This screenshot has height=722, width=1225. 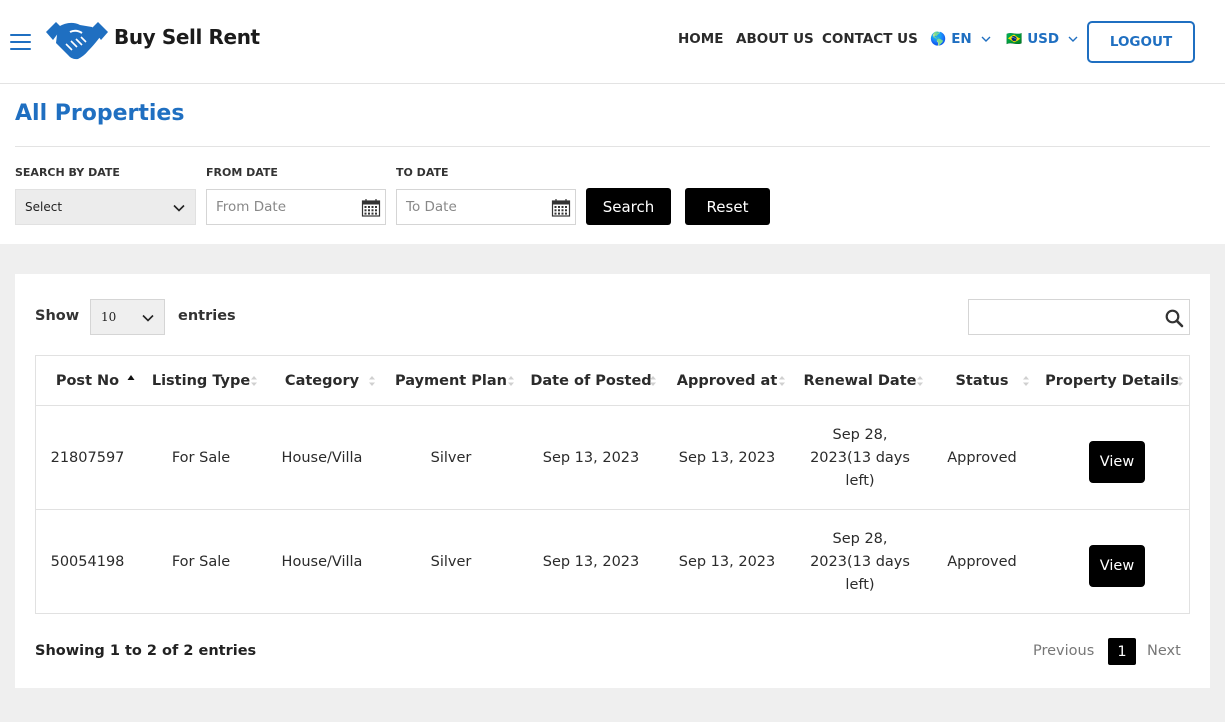 I want to click on page-title: All Properties, so click(x=100, y=113).